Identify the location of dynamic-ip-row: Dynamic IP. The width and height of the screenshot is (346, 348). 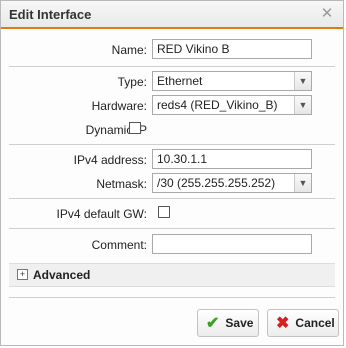
(172, 130).